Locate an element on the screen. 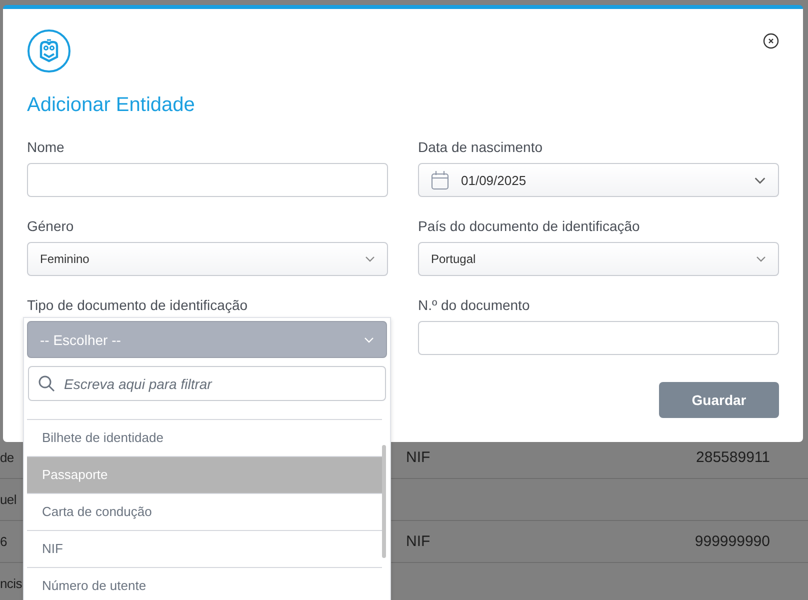 The width and height of the screenshot is (808, 600). filter-field: Escreva aqui para filtrar is located at coordinates (207, 383).